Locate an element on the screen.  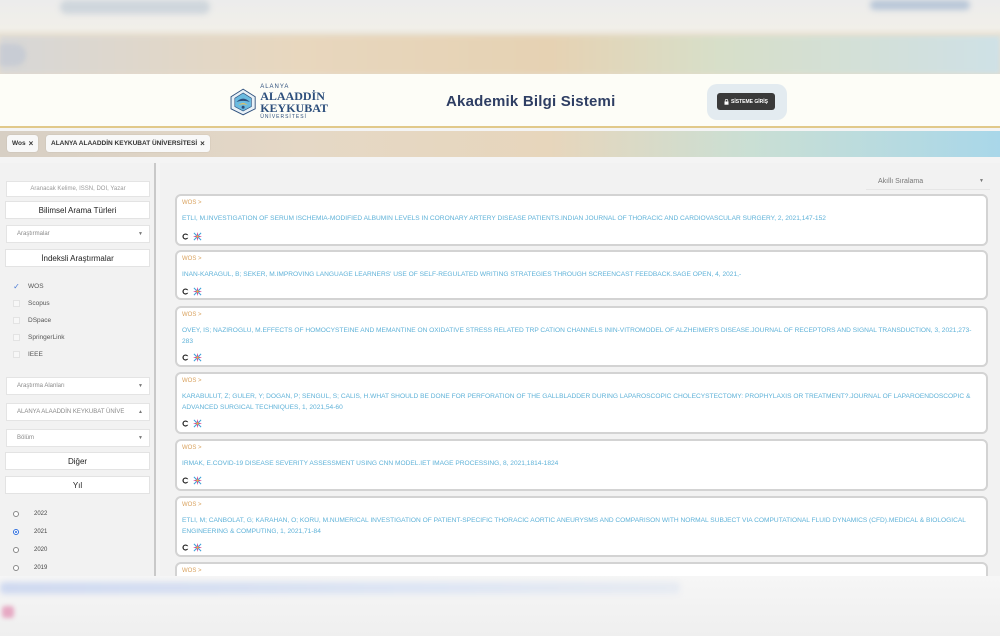
radio-button-selected is located at coordinates (16, 532).